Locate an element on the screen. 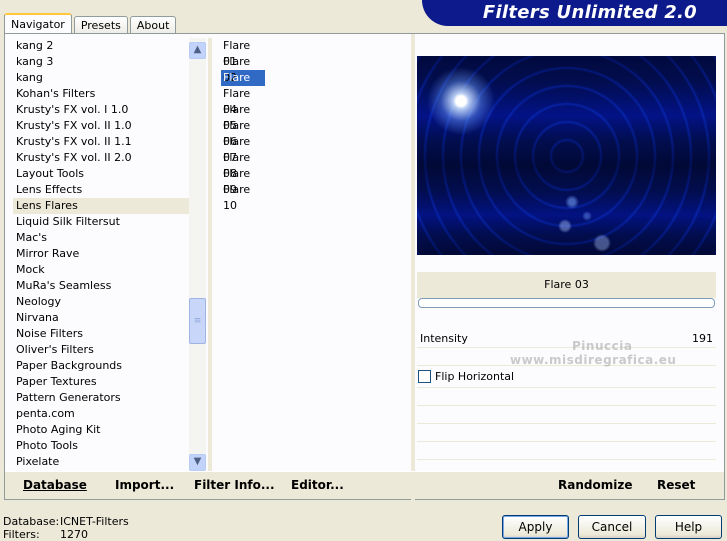 This screenshot has height=541, width=727. cancel-button: Cancel is located at coordinates (612, 527).